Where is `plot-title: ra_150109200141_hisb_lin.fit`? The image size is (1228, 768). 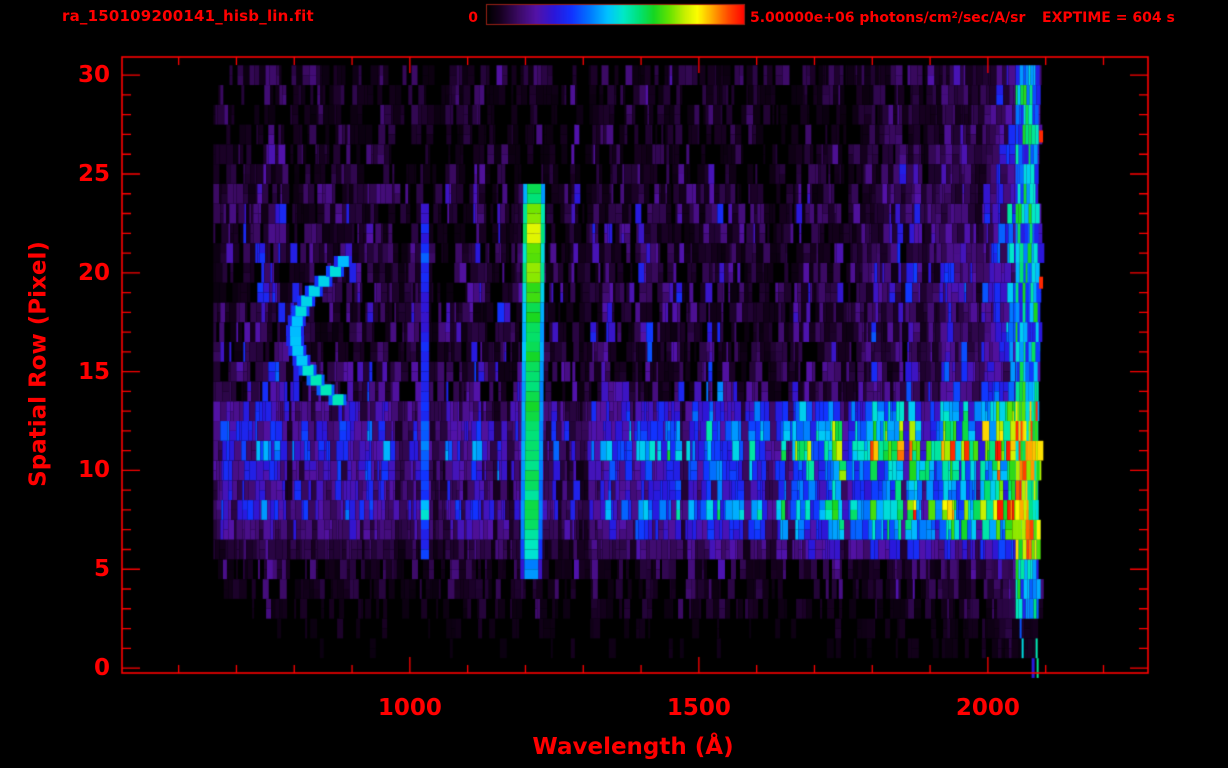 plot-title: ra_150109200141_hisb_lin.fit is located at coordinates (188, 16).